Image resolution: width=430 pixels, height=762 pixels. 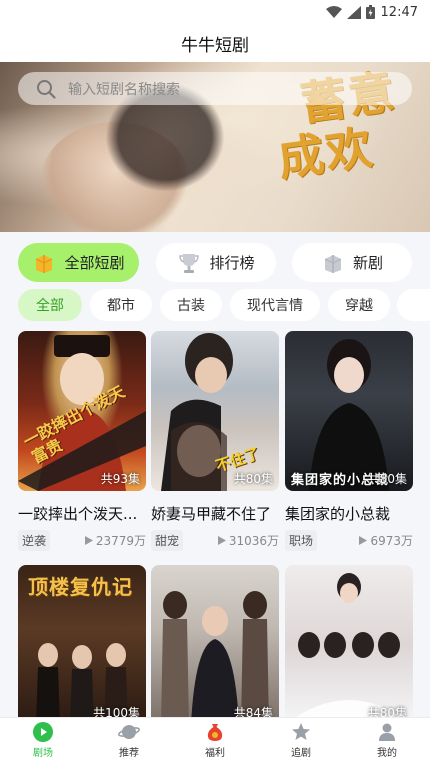 What do you see at coordinates (370, 12) in the screenshot?
I see `battery-icon` at bounding box center [370, 12].